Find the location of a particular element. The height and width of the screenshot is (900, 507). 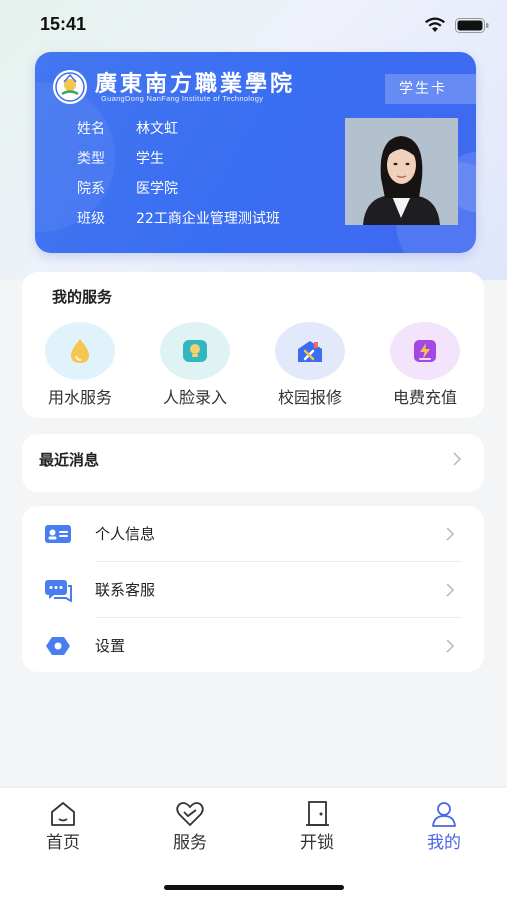

home-indicator is located at coordinates (254, 887).